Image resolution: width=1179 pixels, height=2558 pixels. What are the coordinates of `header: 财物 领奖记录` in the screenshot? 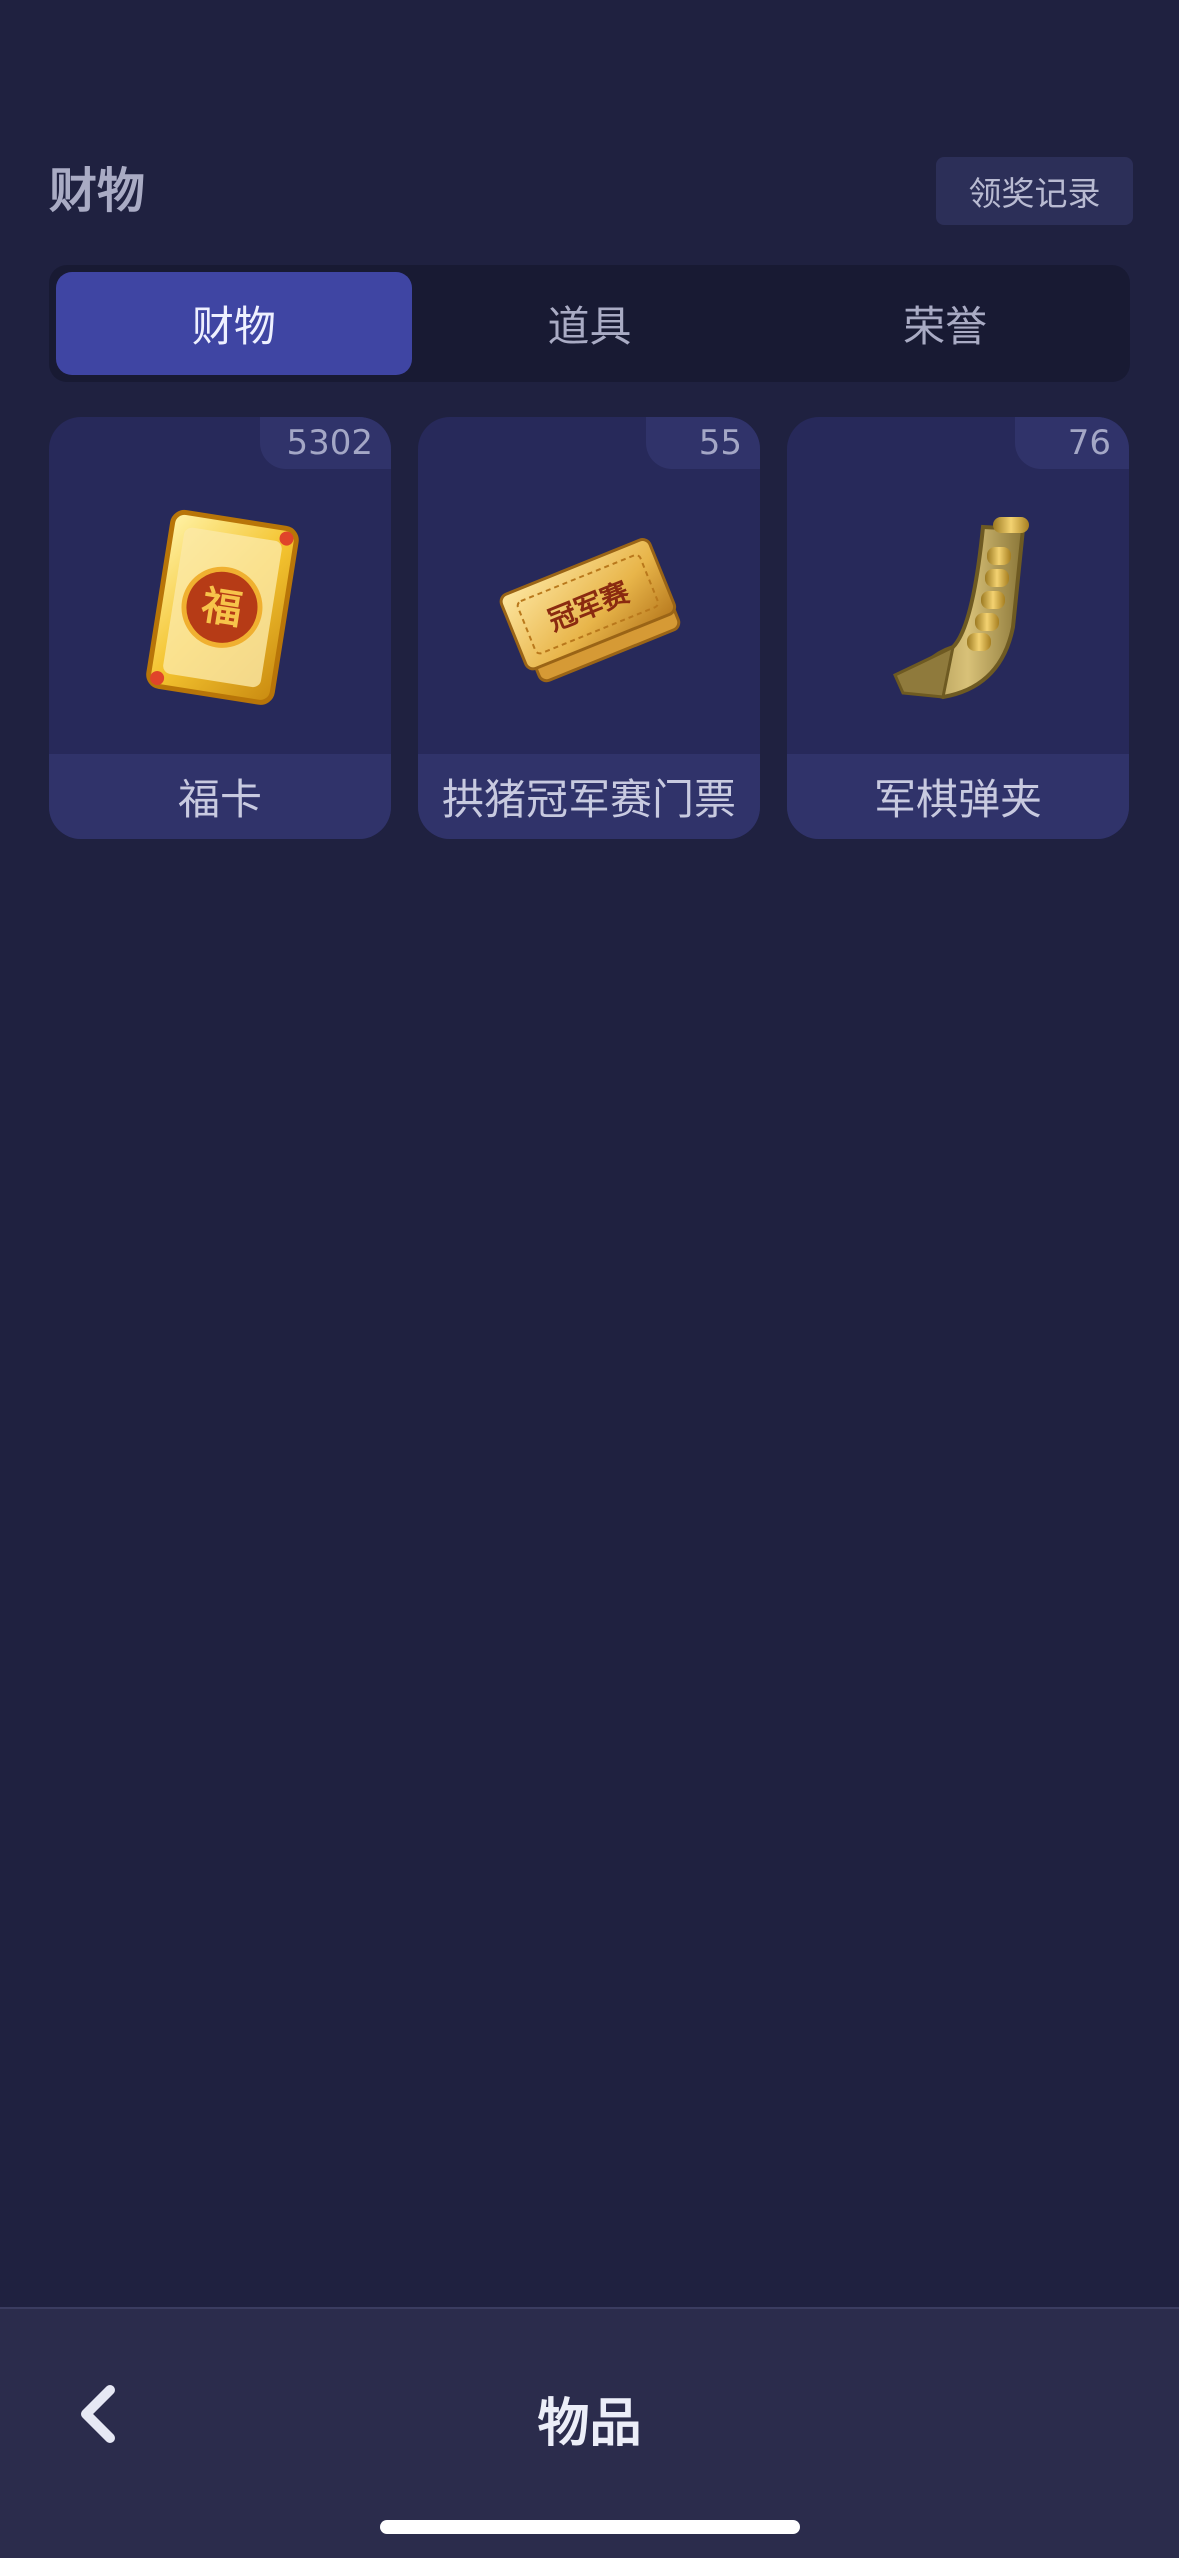 It's located at (591, 190).